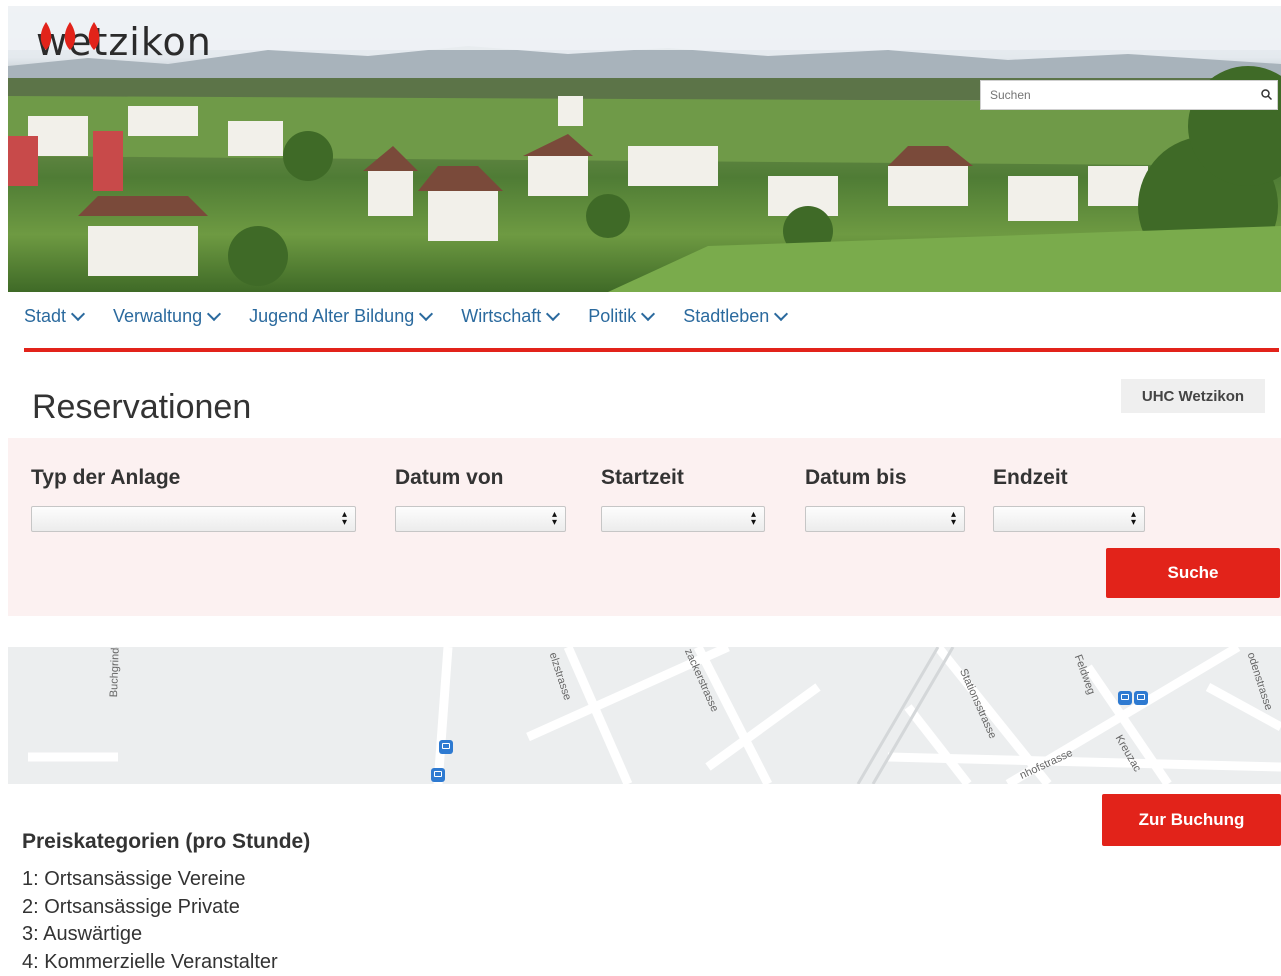 The image size is (1281, 976). I want to click on nav-item-jugend-alter-bildung: Jugend Alter Bildung, so click(340, 316).